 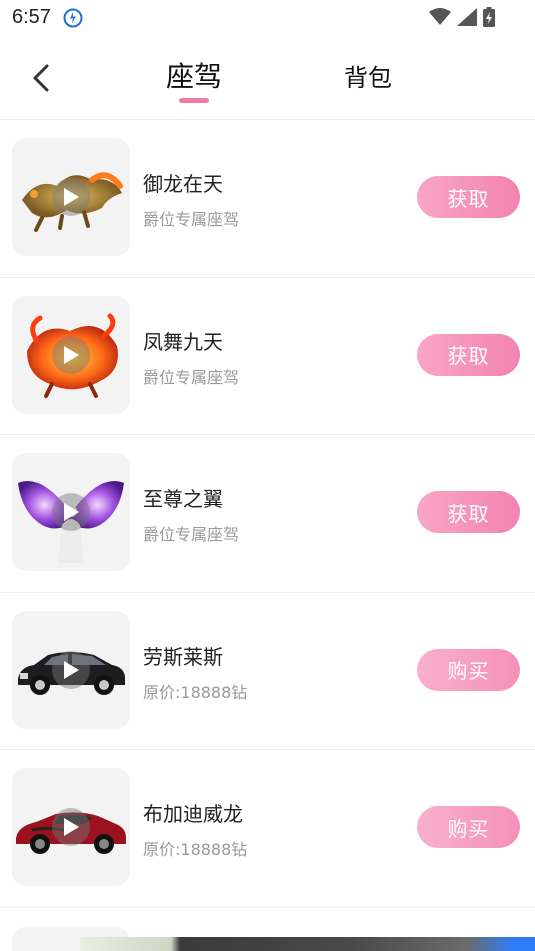 I want to click on chevron-left-icon, so click(x=41, y=78).